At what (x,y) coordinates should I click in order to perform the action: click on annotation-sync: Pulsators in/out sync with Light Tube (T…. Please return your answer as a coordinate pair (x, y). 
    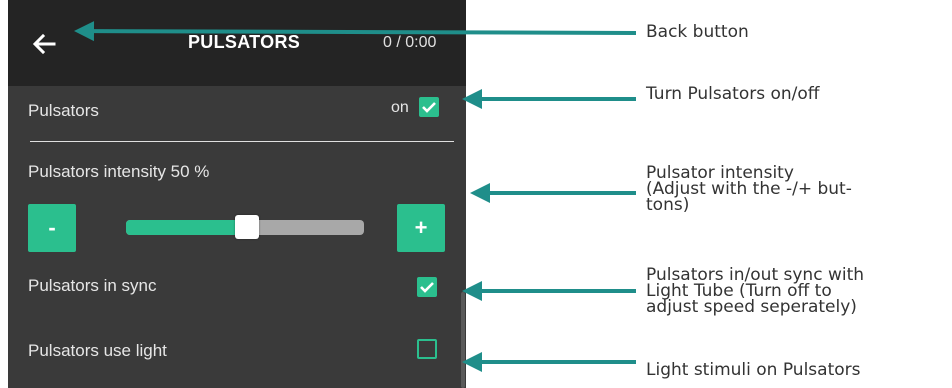
    Looking at the image, I should click on (755, 291).